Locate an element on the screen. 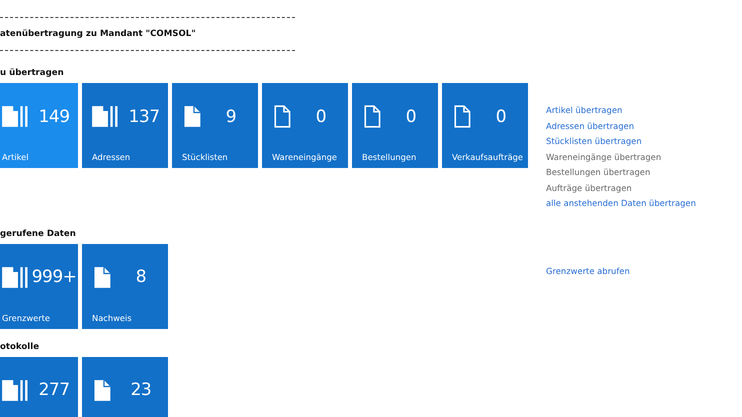 Image resolution: width=742 pixels, height=417 pixels. link: alle anstehenden Daten übertragen is located at coordinates (621, 204).